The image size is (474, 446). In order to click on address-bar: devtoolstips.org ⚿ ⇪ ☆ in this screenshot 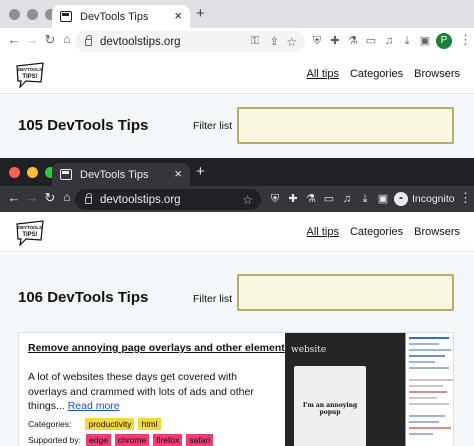, I will do `click(190, 41)`.